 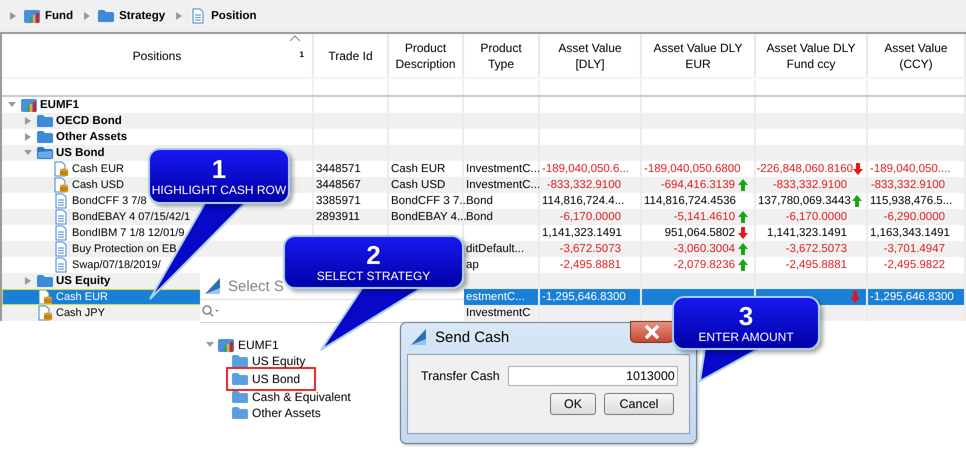 What do you see at coordinates (690, 201) in the screenshot?
I see `table-cell-text: 114,816,724.4536` at bounding box center [690, 201].